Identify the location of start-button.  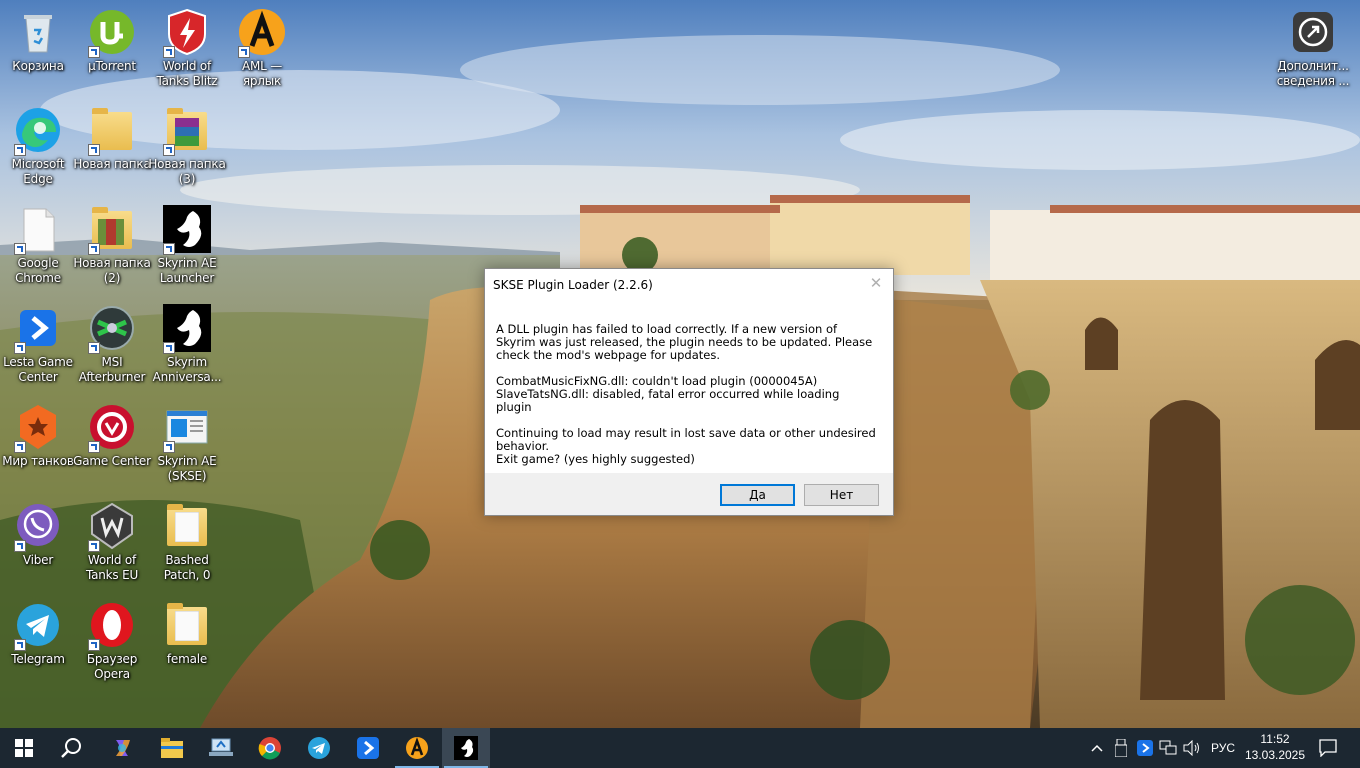
(24, 748).